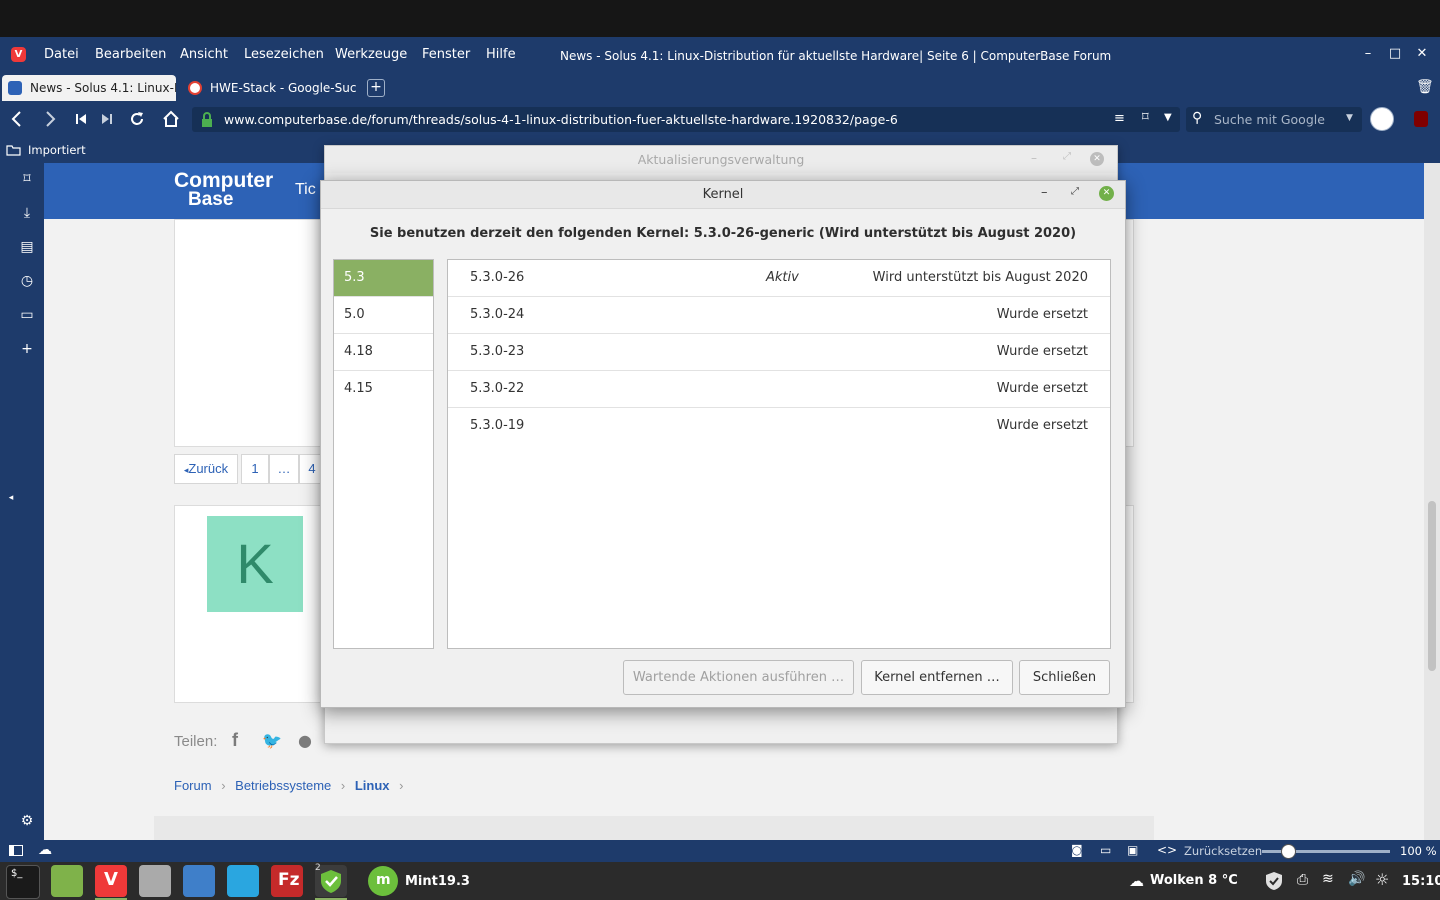  Describe the element at coordinates (437, 881) in the screenshot. I see `active-window-label: Mint19.3` at that location.